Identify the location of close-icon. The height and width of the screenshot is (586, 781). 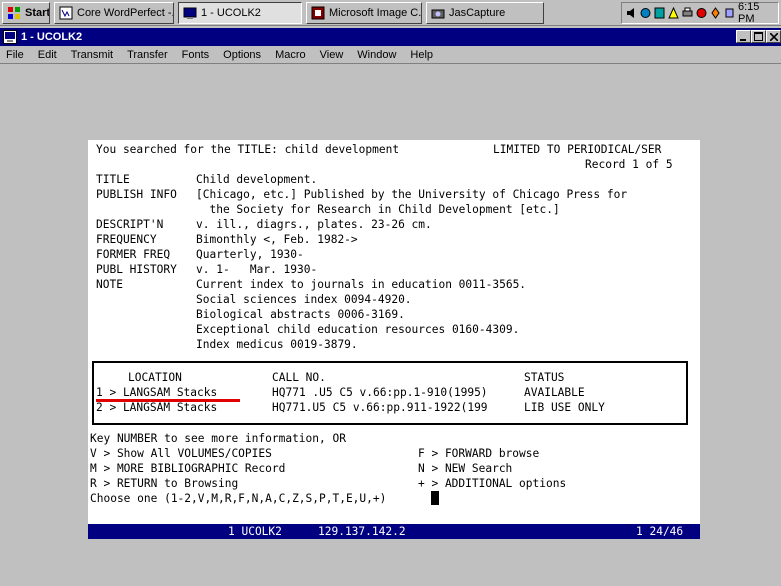
(773, 36).